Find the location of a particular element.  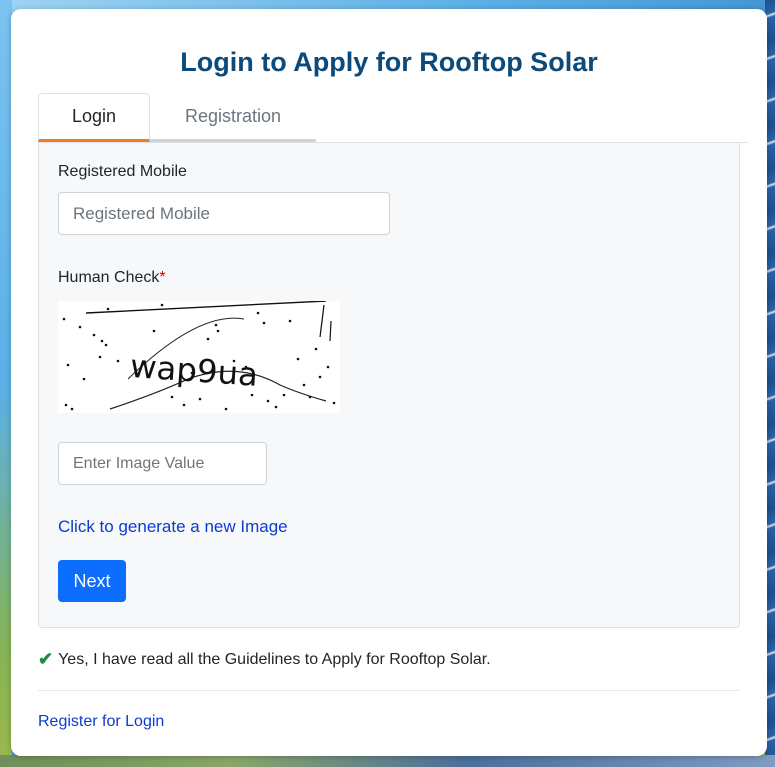

captcha-text: wap9ua is located at coordinates (194, 370).